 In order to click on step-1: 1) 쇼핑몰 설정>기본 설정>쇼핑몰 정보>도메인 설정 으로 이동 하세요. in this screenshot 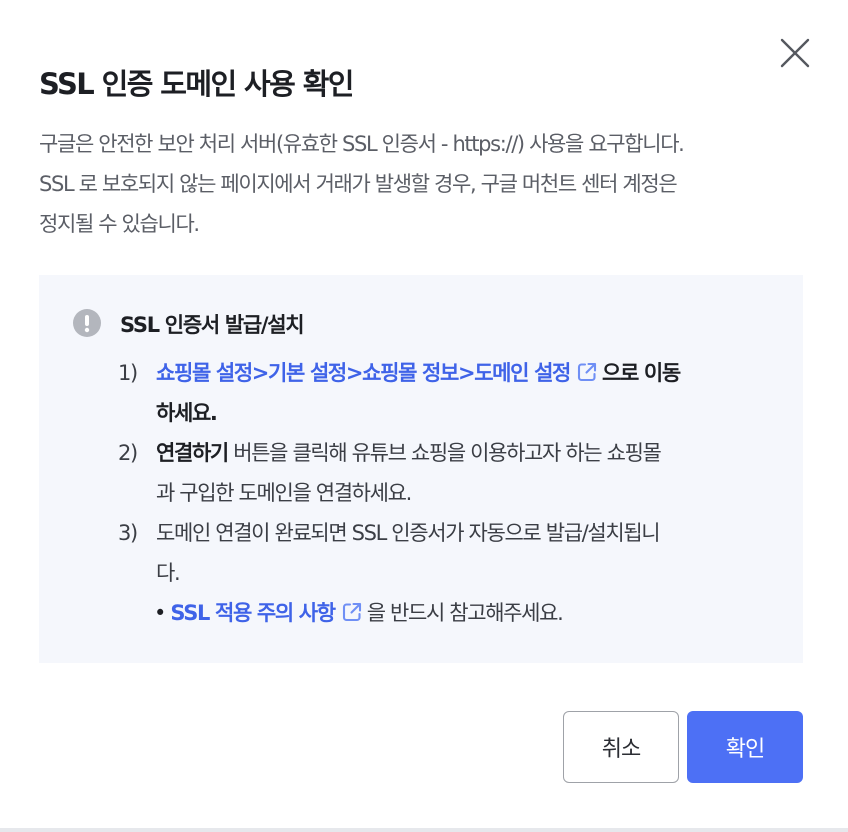, I will do `click(448, 393)`.